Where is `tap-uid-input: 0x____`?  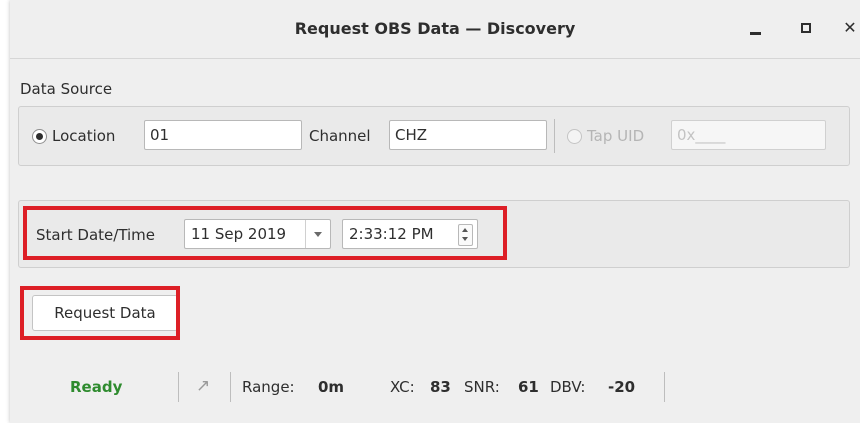 tap-uid-input: 0x____ is located at coordinates (748, 135).